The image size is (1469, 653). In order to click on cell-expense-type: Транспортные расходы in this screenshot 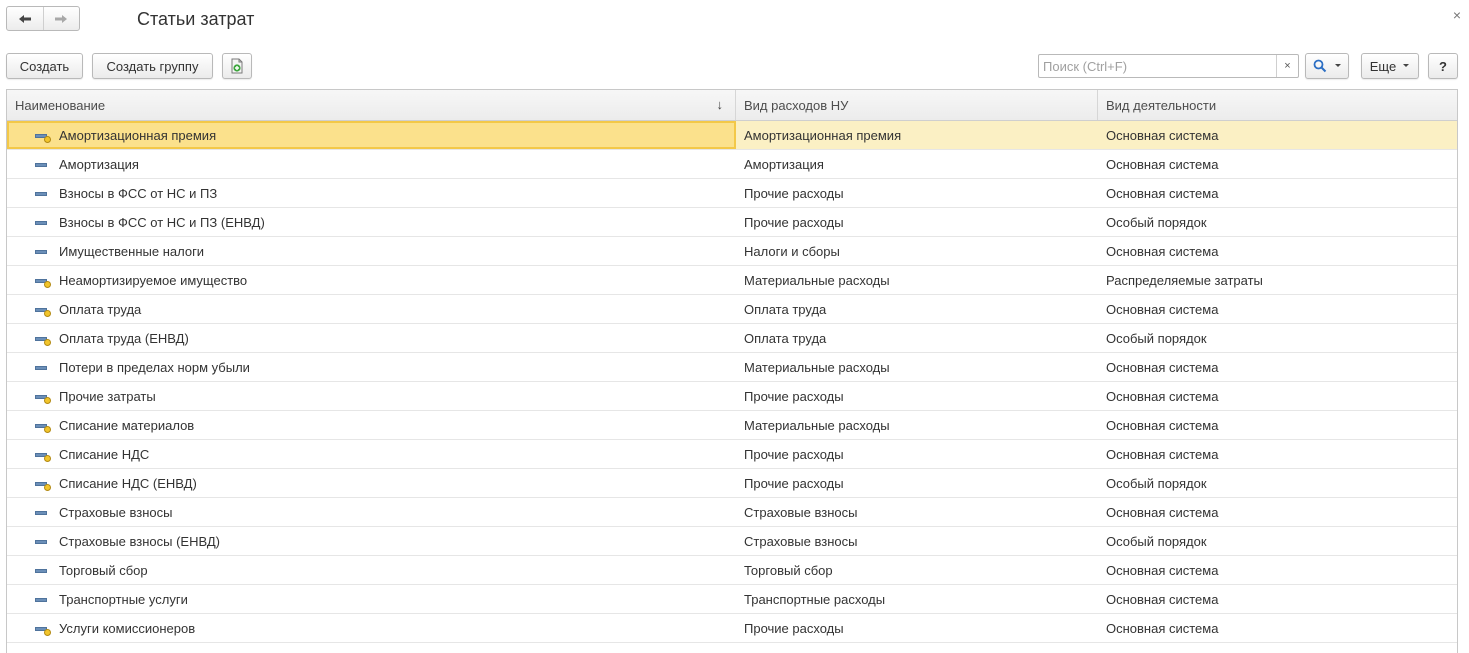, I will do `click(917, 599)`.